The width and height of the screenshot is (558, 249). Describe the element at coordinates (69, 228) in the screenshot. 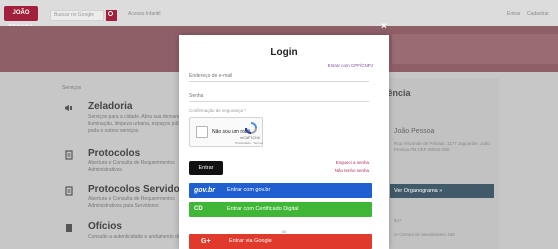

I see `file-icon` at that location.